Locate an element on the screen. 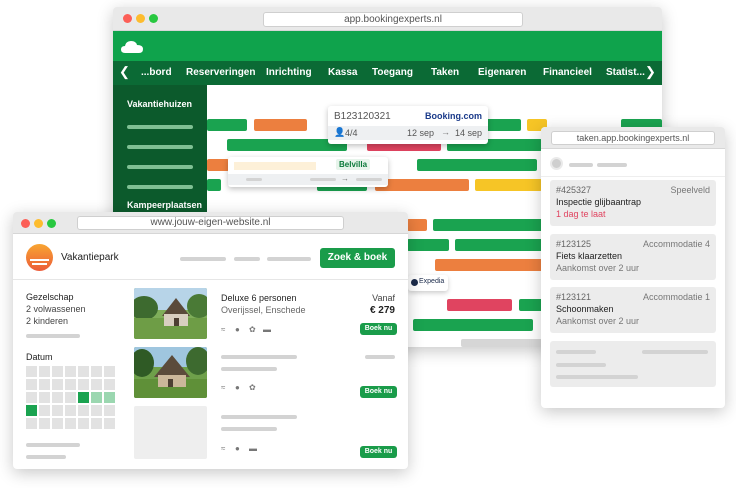 This screenshot has height=488, width=736. sidebar-section-vakantiehuizen: Vakantiehuizen is located at coordinates (159, 104).